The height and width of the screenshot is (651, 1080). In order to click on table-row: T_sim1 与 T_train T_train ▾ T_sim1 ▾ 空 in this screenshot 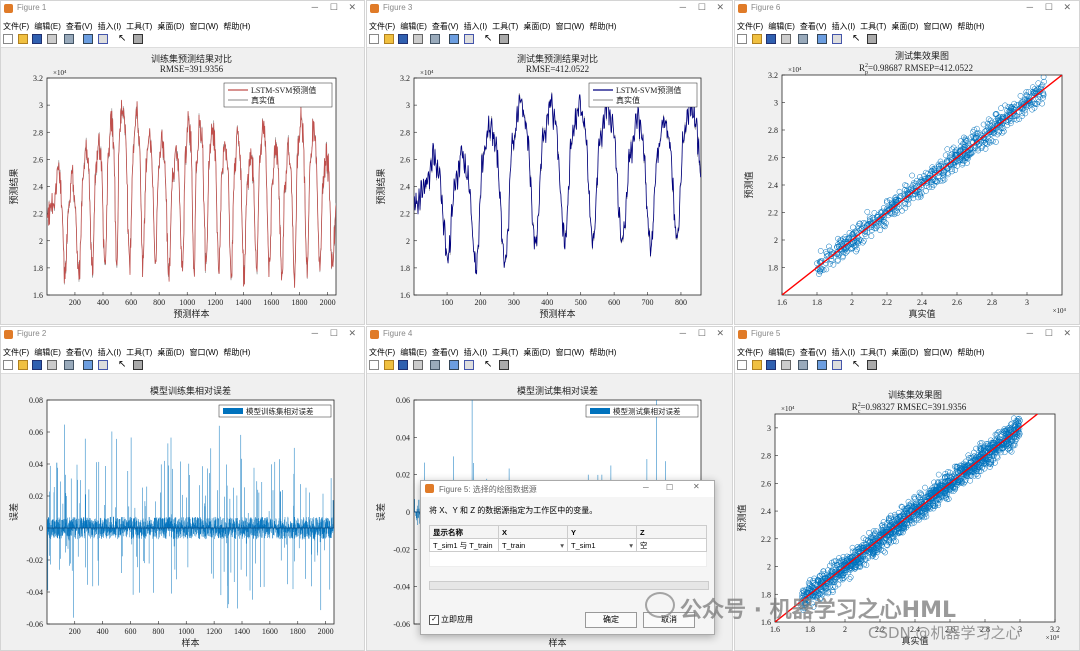, I will do `click(568, 545)`.